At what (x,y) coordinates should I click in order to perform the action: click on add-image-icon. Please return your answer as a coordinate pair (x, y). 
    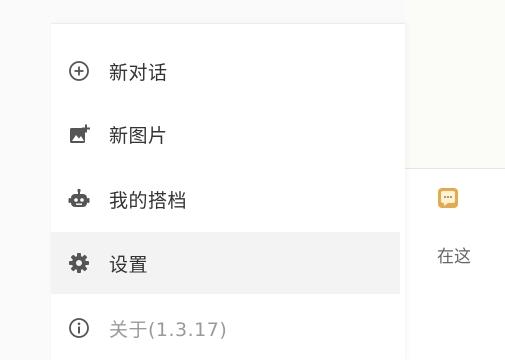
    Looking at the image, I should click on (79, 134).